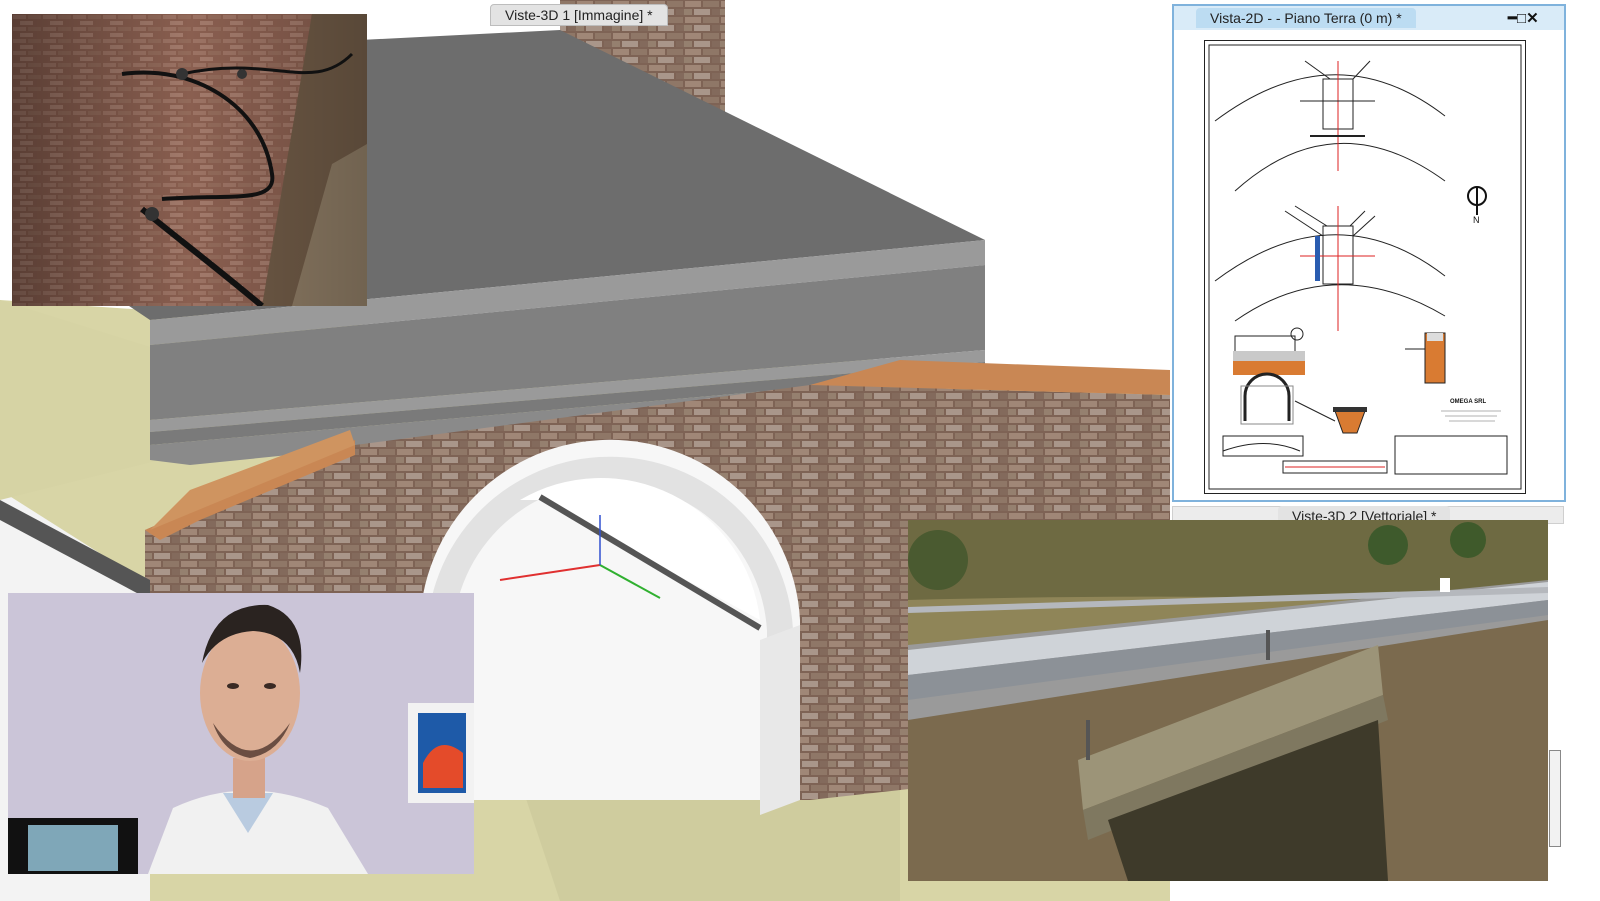  I want to click on scrollbar-right, so click(1555, 798).